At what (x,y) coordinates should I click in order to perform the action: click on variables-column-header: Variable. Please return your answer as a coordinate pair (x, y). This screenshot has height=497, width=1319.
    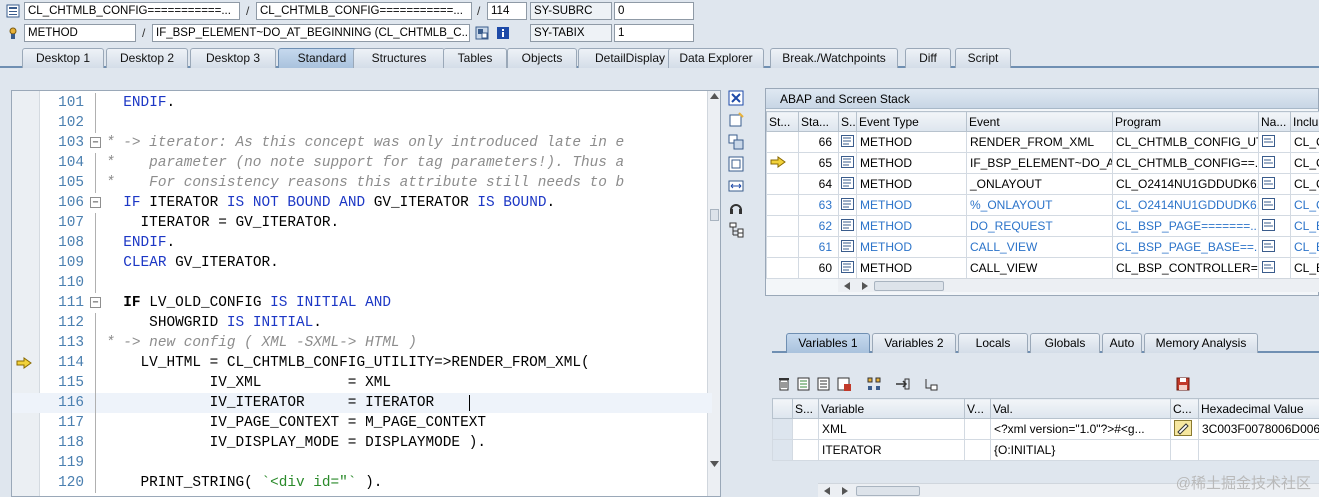
    Looking at the image, I should click on (891, 408).